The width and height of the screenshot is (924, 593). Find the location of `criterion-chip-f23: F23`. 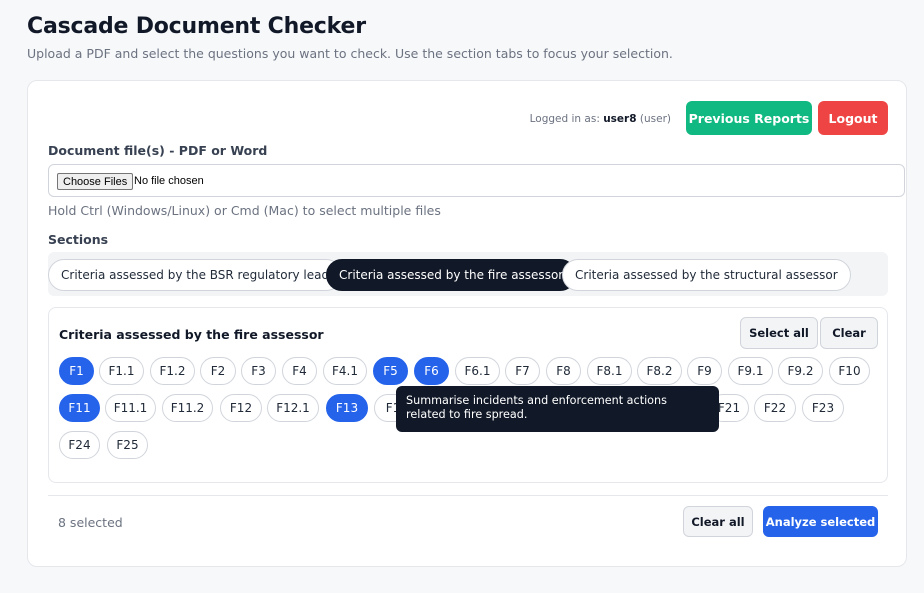

criterion-chip-f23: F23 is located at coordinates (823, 408).